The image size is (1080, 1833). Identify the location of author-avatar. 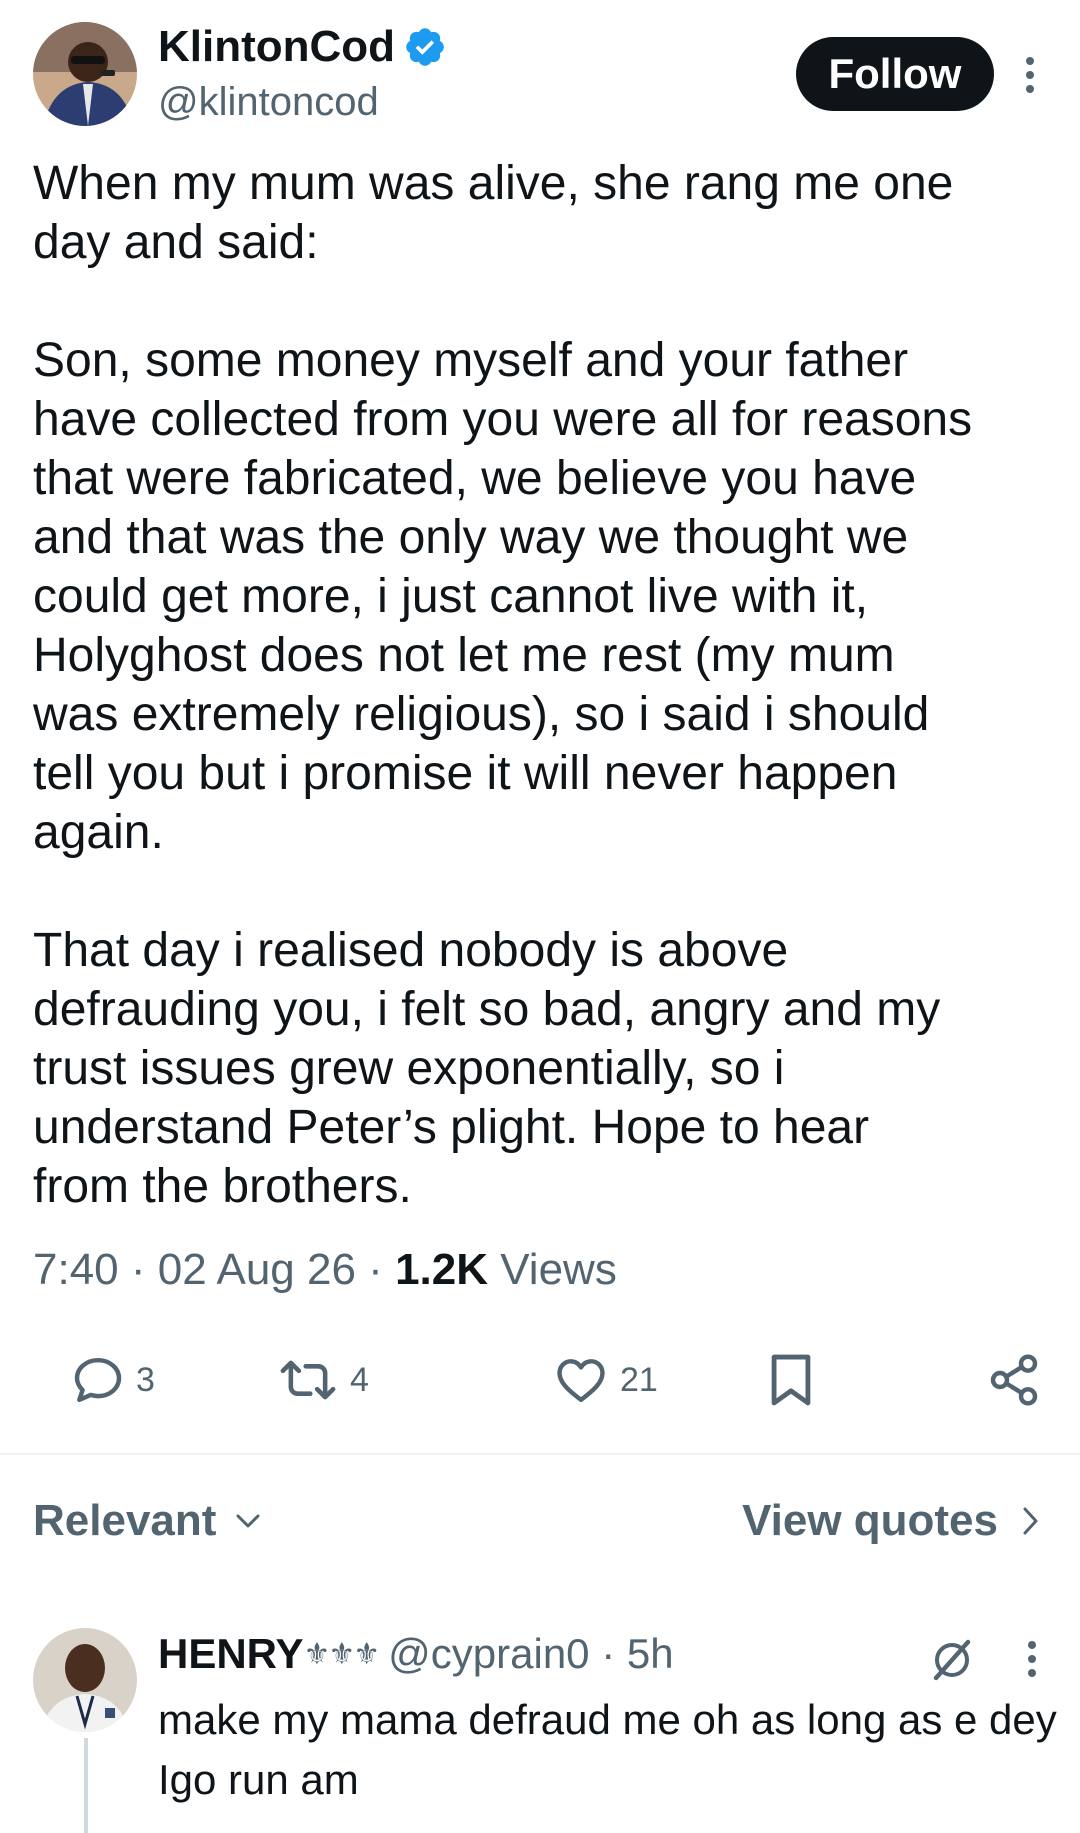
(85, 74).